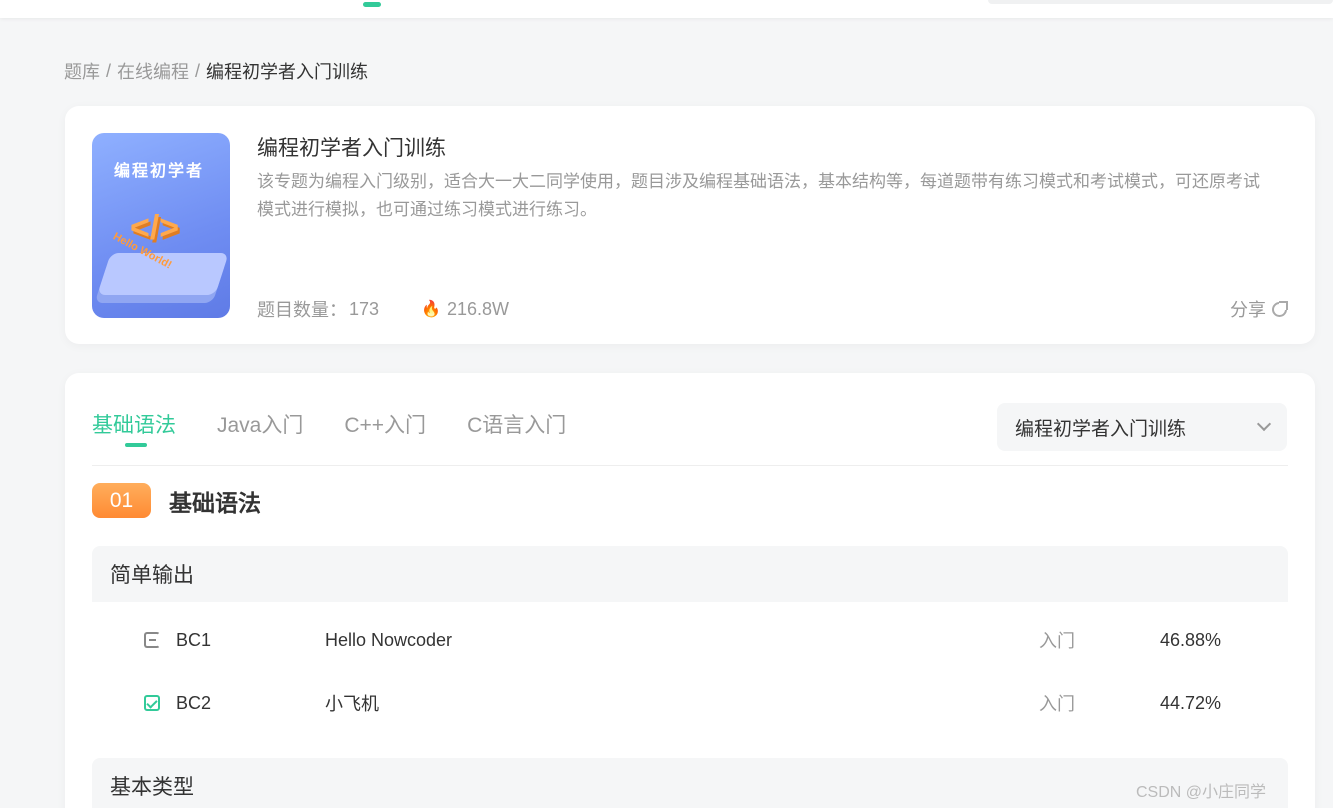 The image size is (1333, 808). What do you see at coordinates (1201, 792) in the screenshot?
I see `watermark: CSDN @小庄同学` at bounding box center [1201, 792].